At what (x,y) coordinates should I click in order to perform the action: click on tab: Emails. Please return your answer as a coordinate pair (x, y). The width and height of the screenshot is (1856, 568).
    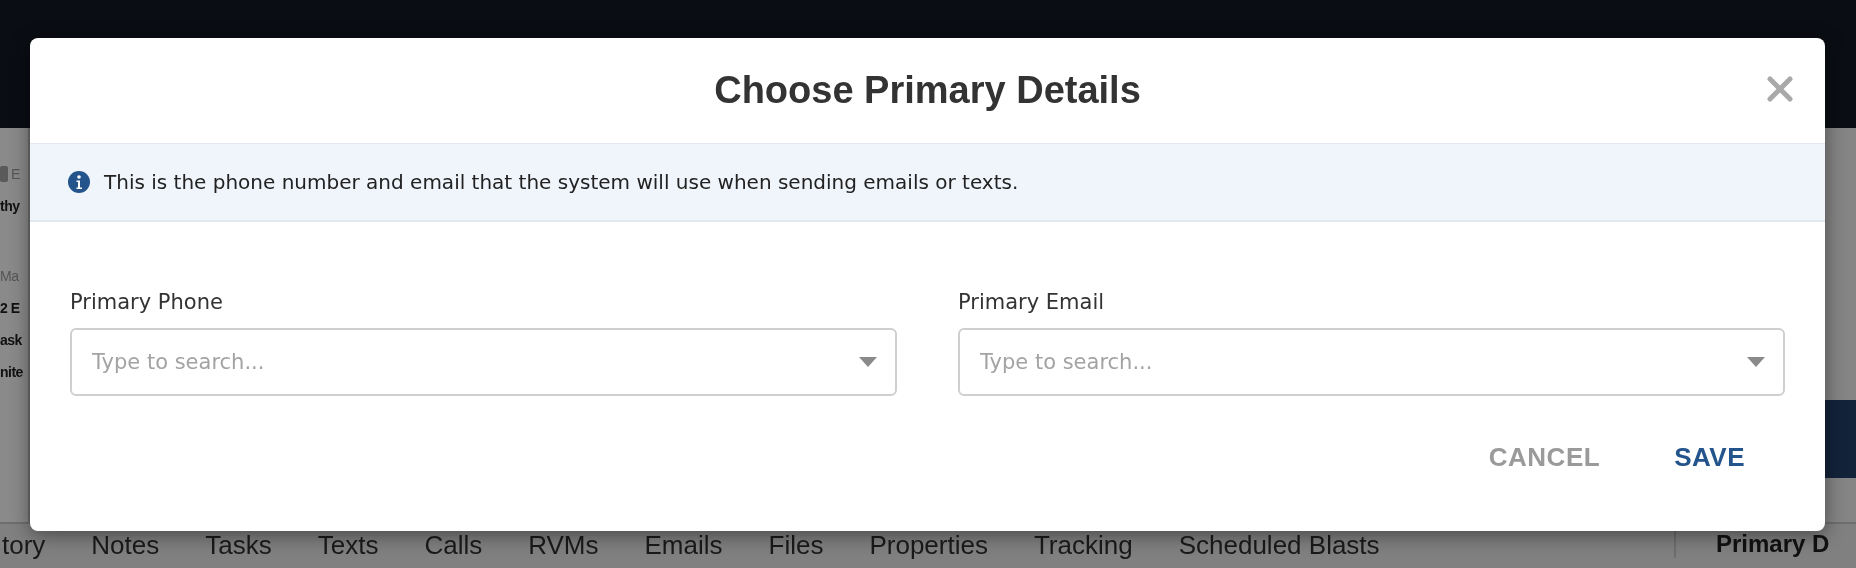
    Looking at the image, I should click on (683, 545).